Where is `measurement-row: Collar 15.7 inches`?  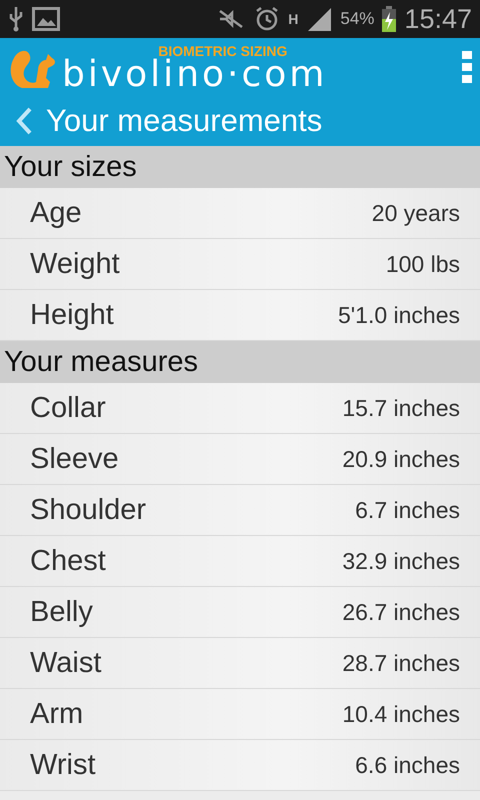
measurement-row: Collar 15.7 inches is located at coordinates (240, 408).